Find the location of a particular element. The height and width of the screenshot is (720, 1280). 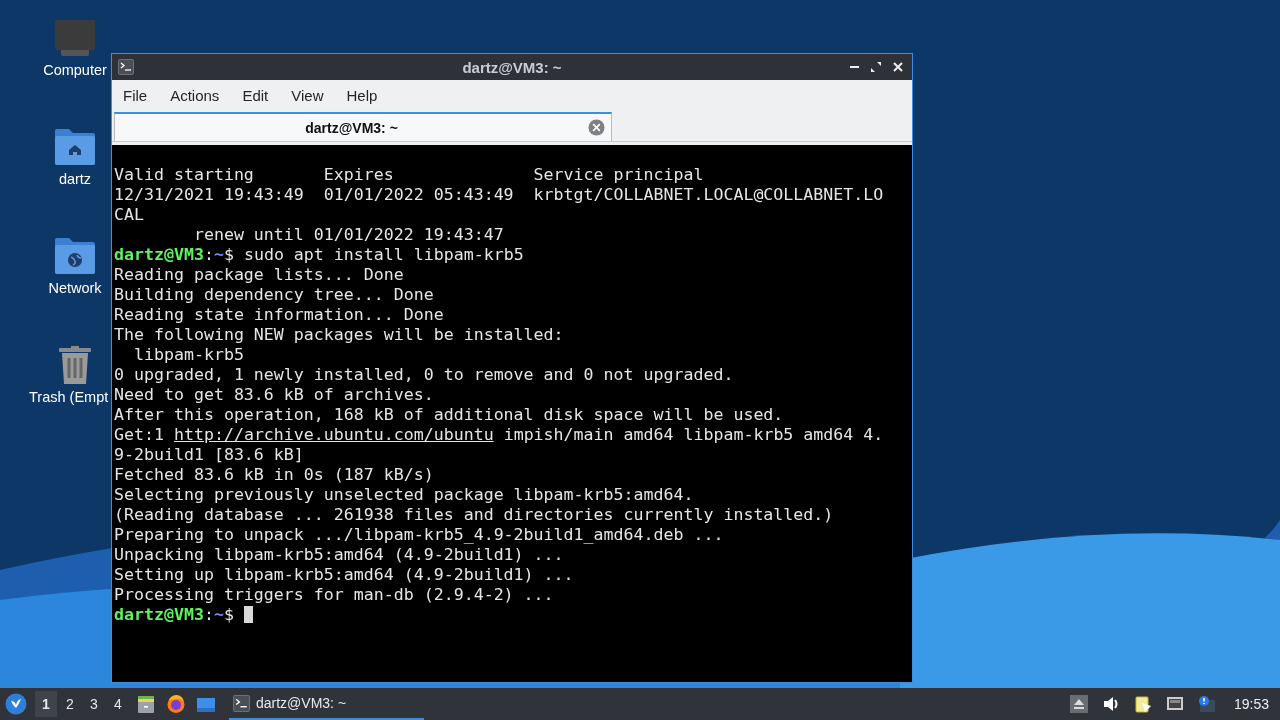

desktop-icon-label: Trash (Empt is located at coordinates (69, 397).